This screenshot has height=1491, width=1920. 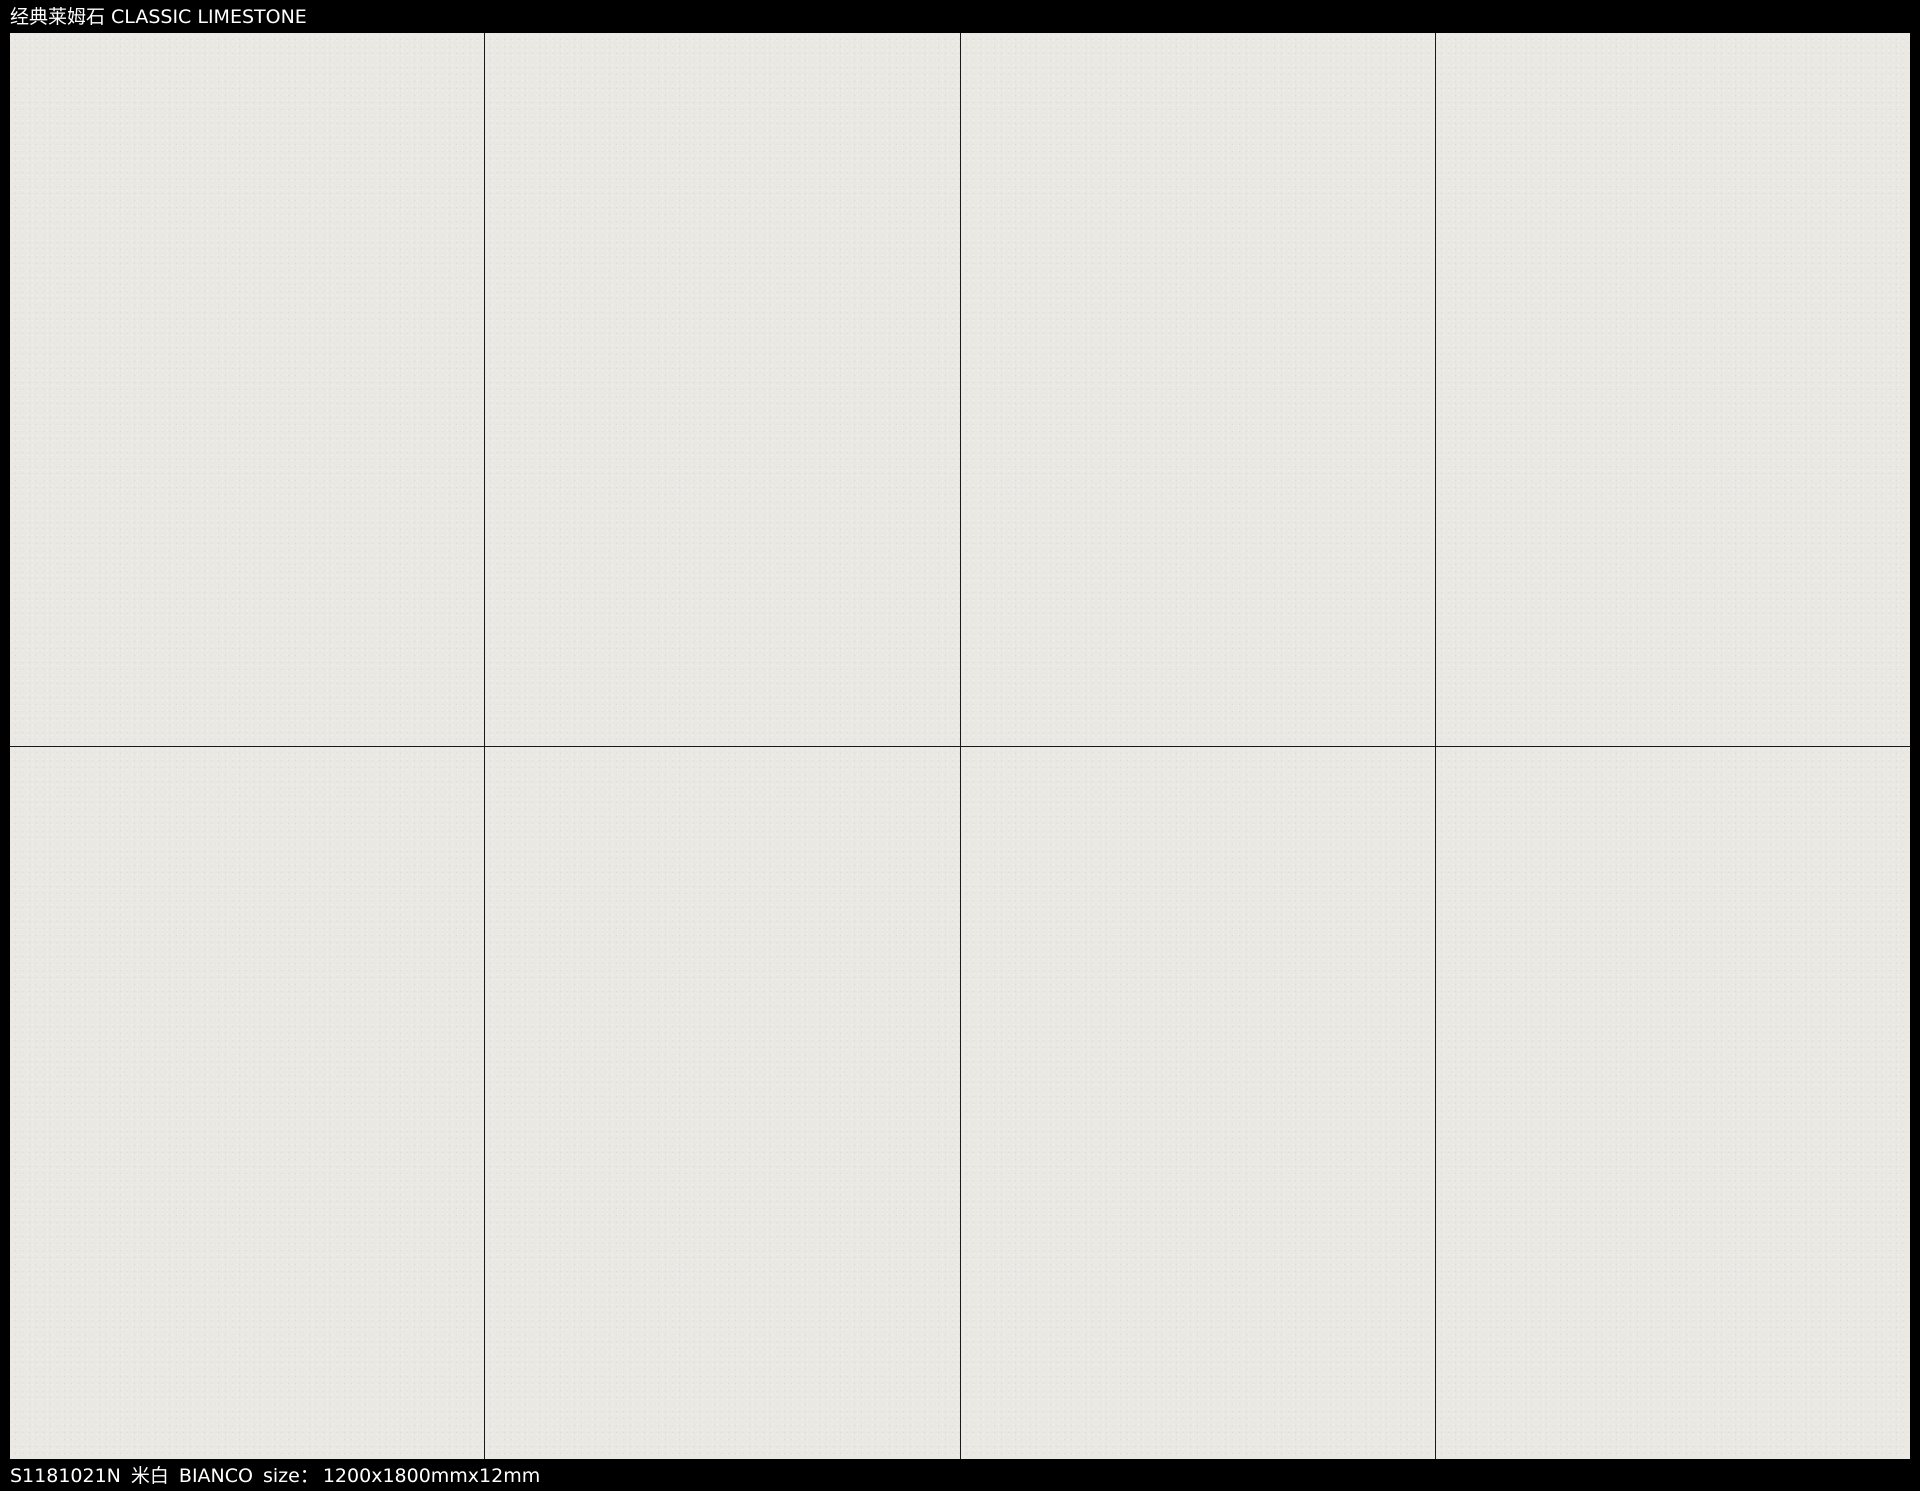 I want to click on header-bar: 经典莱姆石 CLASSIC LIMESTONE, so click(x=960, y=16).